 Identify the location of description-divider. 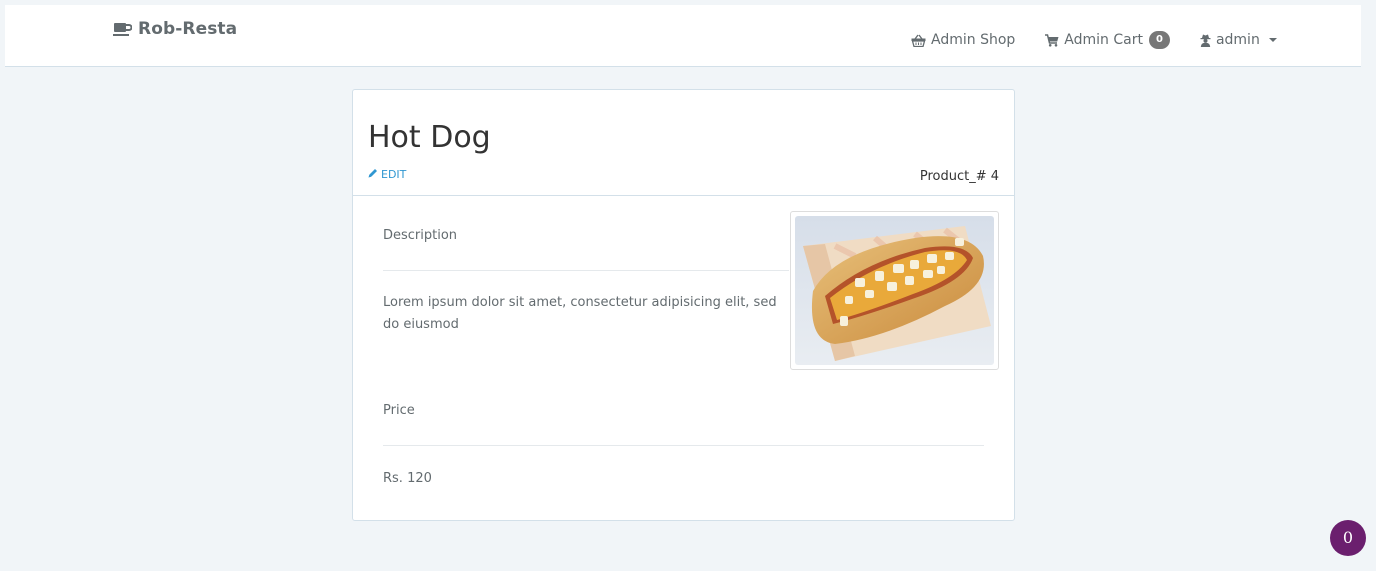
(586, 270).